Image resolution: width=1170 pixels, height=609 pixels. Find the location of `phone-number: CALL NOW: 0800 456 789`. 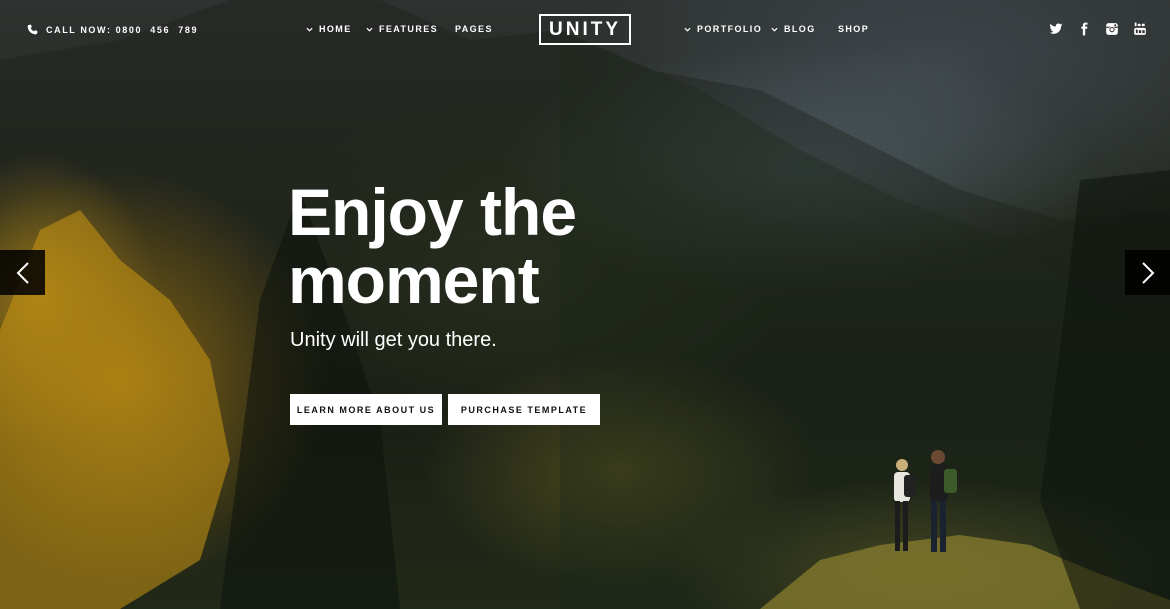

phone-number: CALL NOW: 0800 456 789 is located at coordinates (122, 29).